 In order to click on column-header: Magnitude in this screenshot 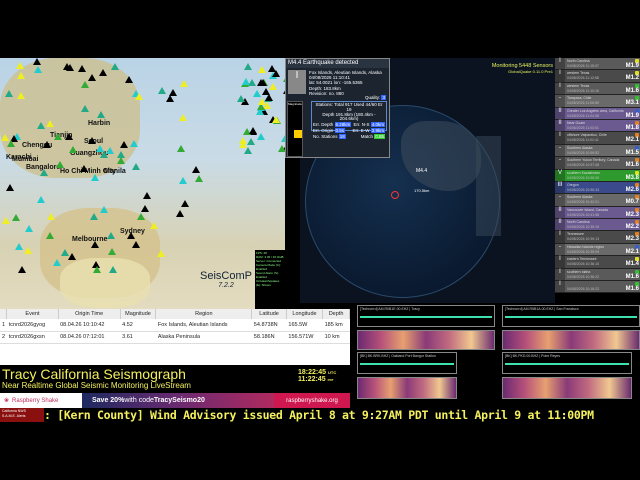, I will do `click(138, 314)`.